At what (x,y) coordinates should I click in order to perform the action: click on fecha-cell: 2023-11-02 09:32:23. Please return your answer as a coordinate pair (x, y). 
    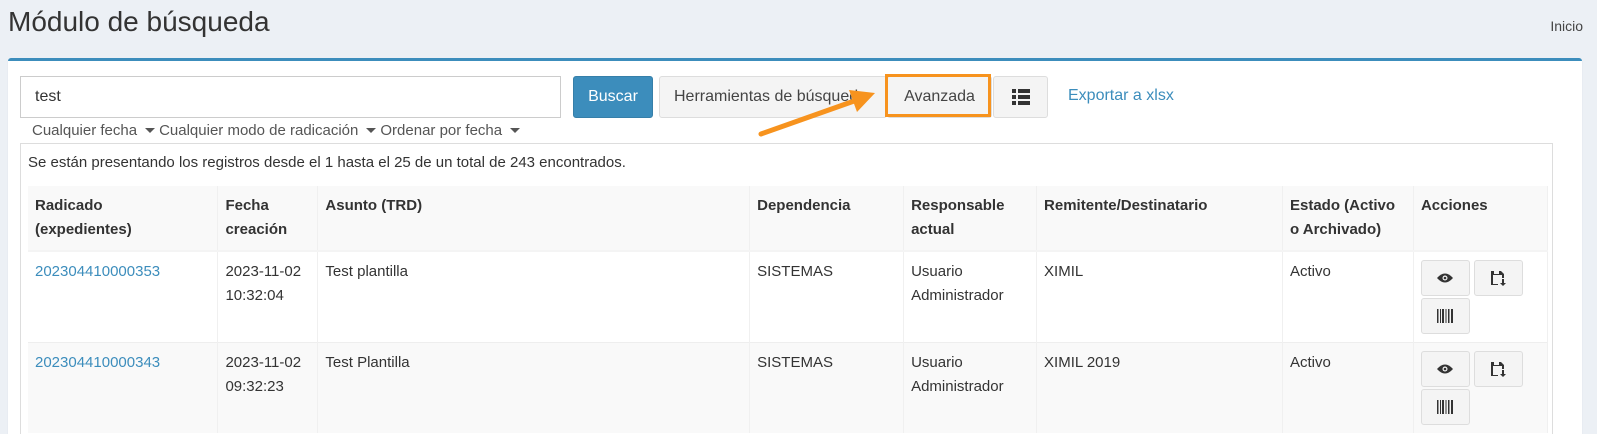
    Looking at the image, I should click on (268, 387).